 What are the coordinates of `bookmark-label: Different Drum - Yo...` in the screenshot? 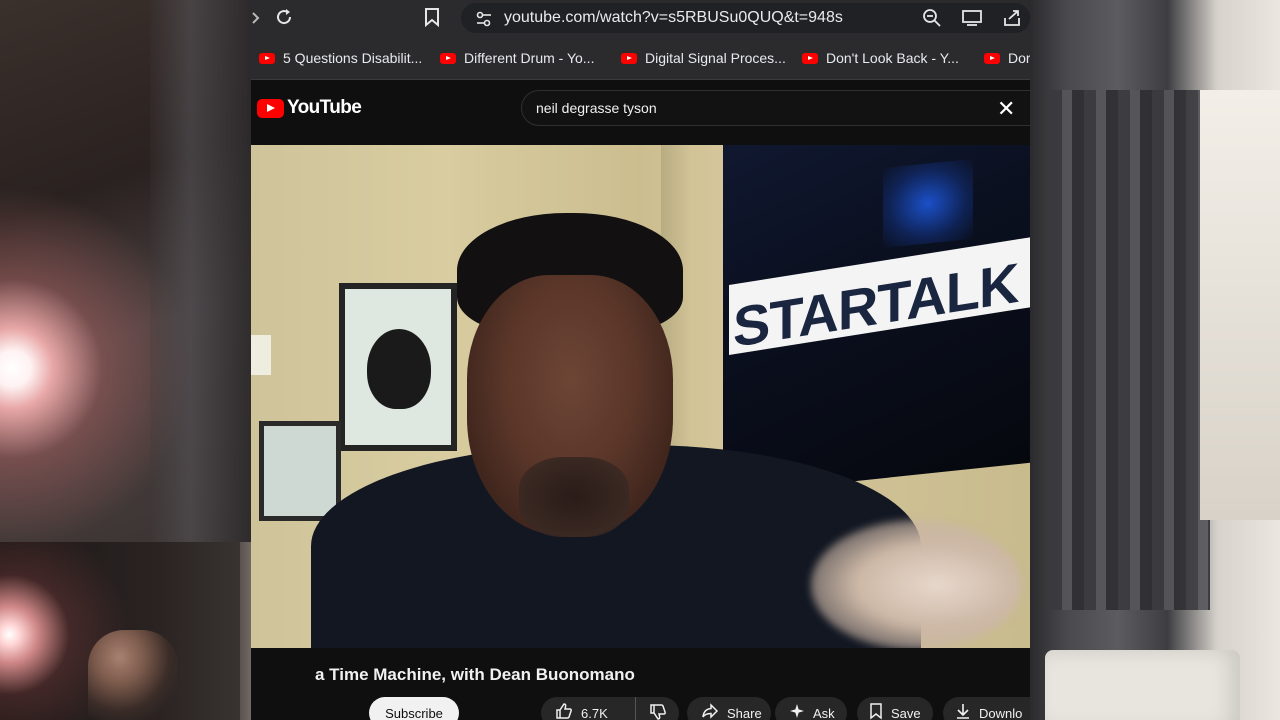 It's located at (529, 58).